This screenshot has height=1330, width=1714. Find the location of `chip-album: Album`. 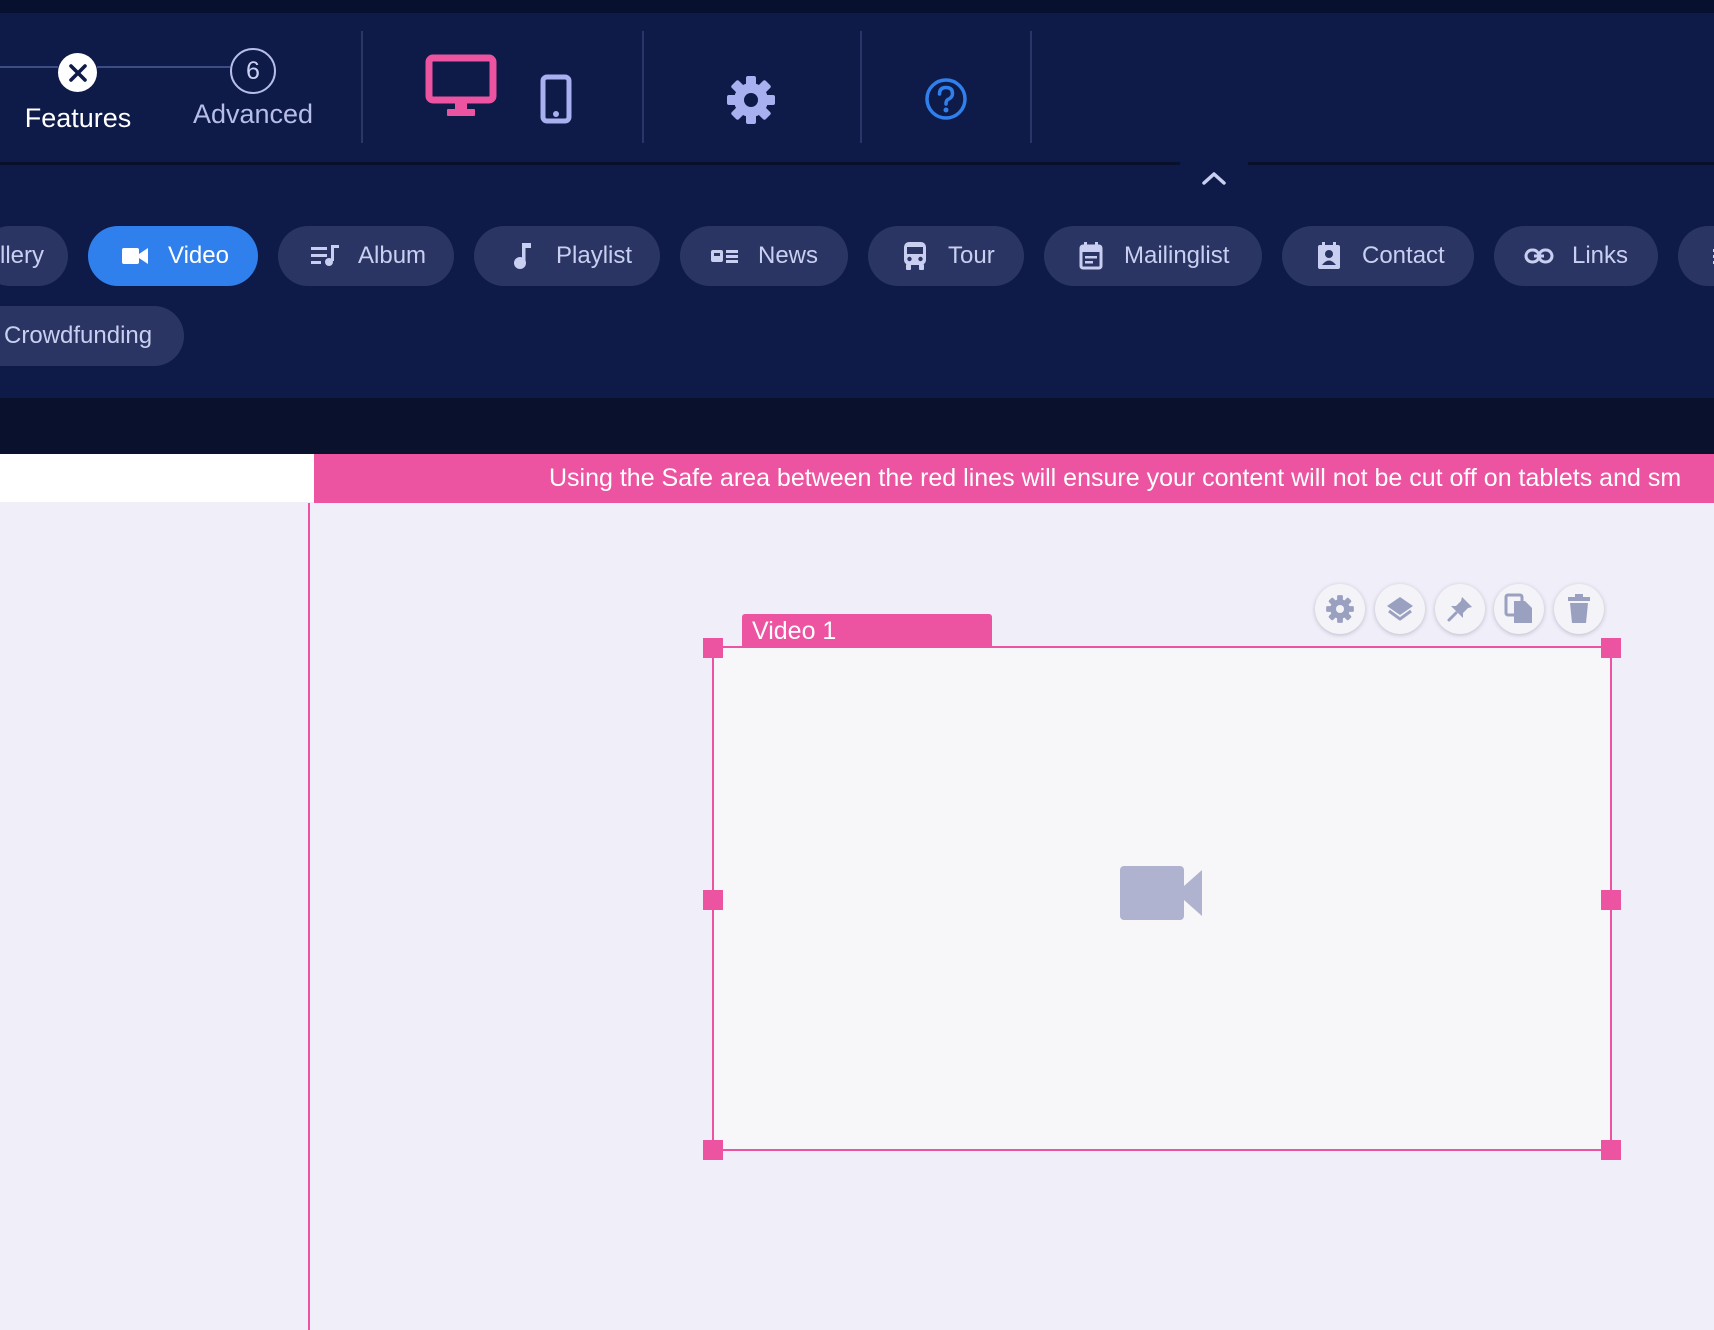

chip-album: Album is located at coordinates (366, 256).